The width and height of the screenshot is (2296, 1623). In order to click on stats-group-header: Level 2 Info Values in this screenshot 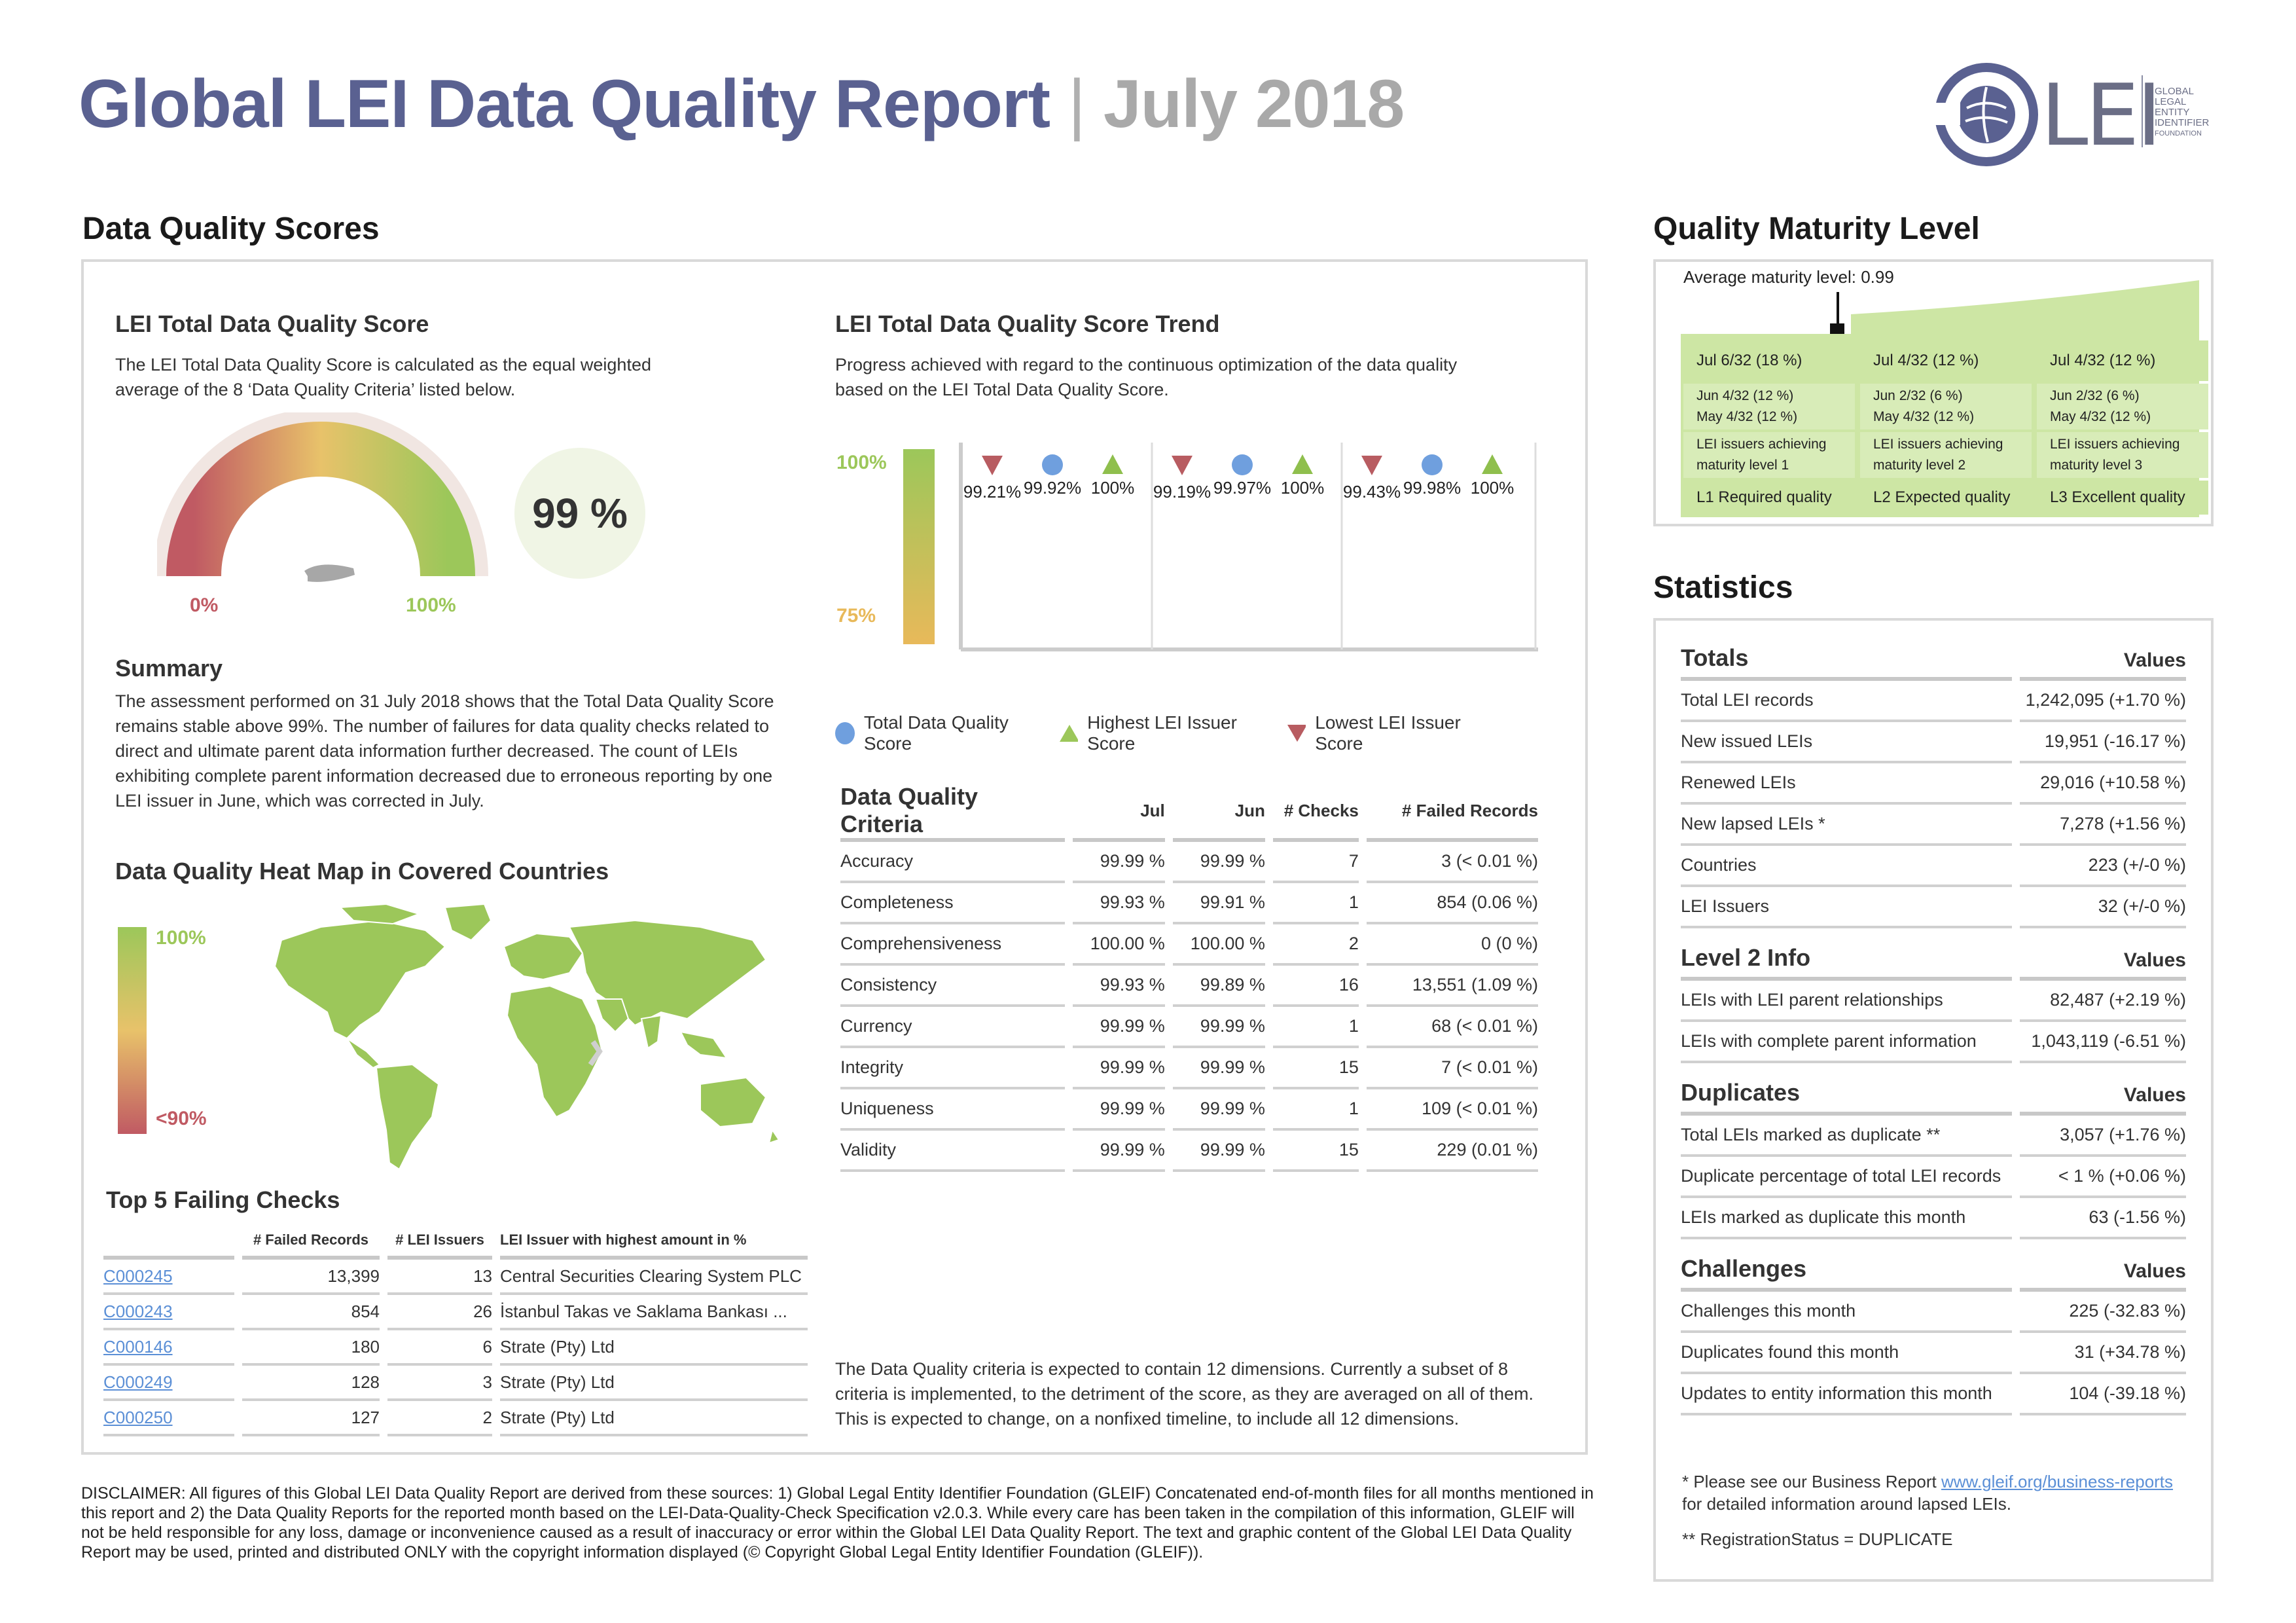, I will do `click(1933, 954)`.